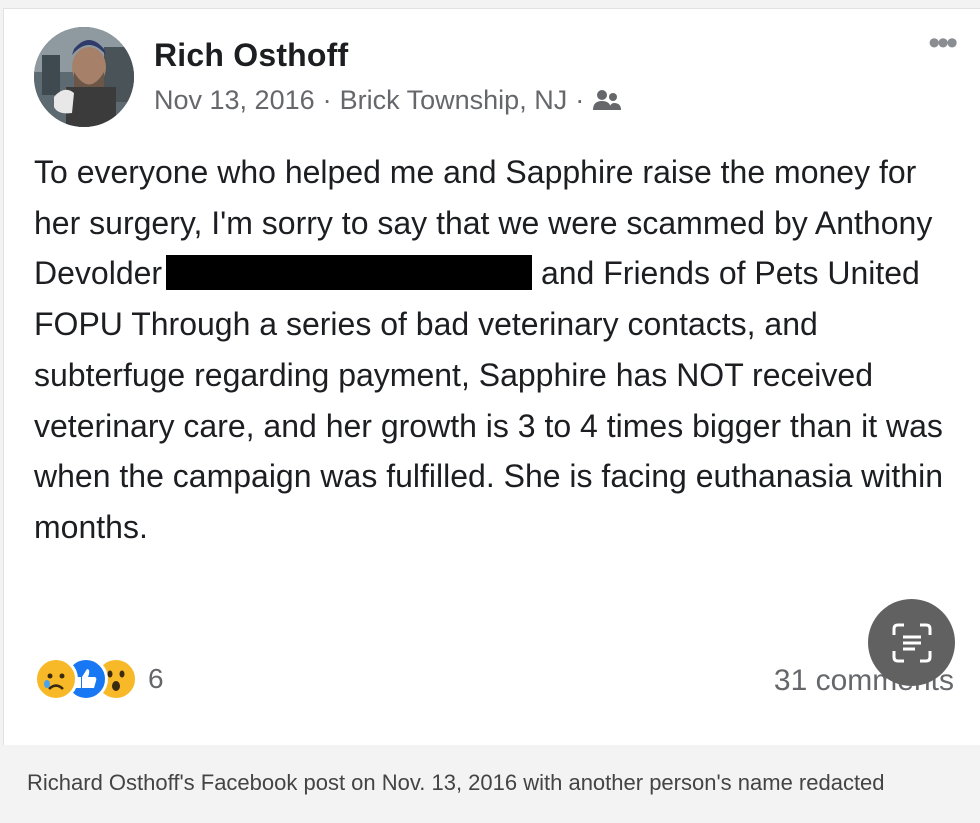 The height and width of the screenshot is (823, 980). Describe the element at coordinates (943, 43) in the screenshot. I see `more-options-icon: •••` at that location.